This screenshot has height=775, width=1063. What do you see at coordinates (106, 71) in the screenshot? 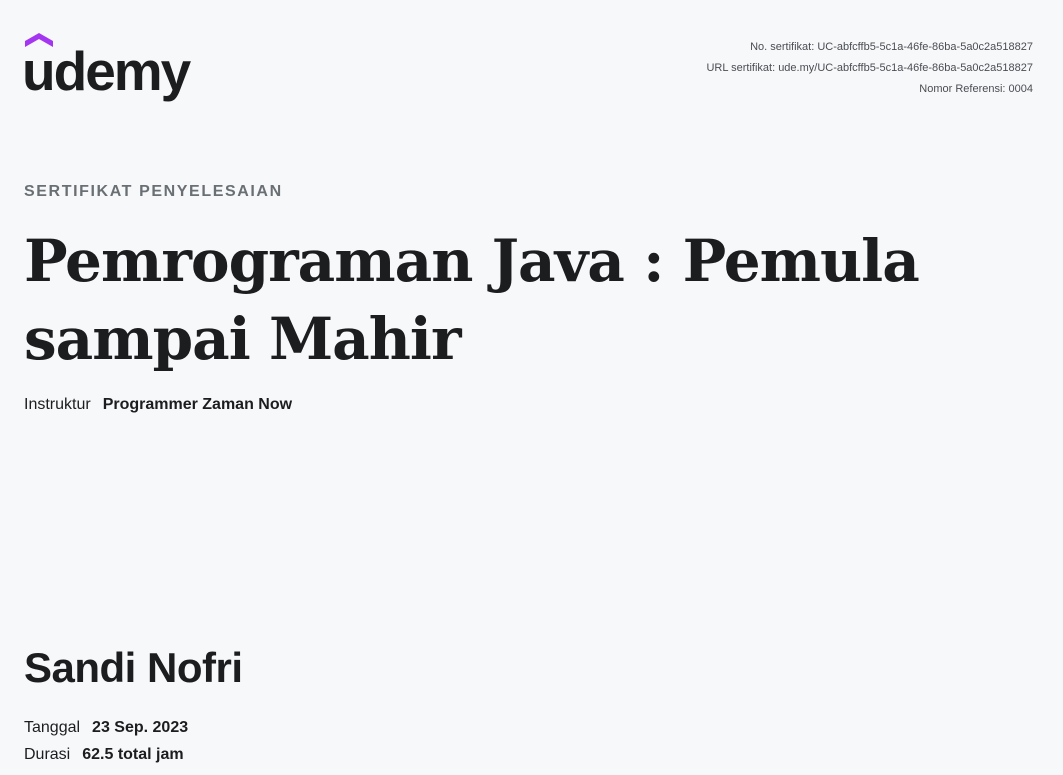
I see `brand-wordmark: udemy` at bounding box center [106, 71].